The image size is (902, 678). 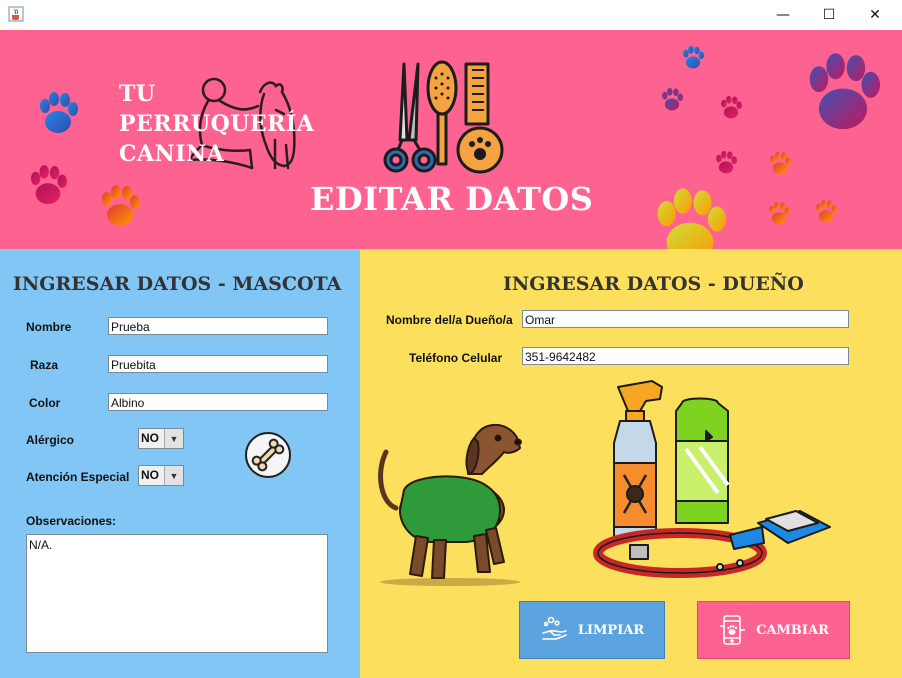 What do you see at coordinates (78, 477) in the screenshot?
I see `special-care-label: Atención Especial` at bounding box center [78, 477].